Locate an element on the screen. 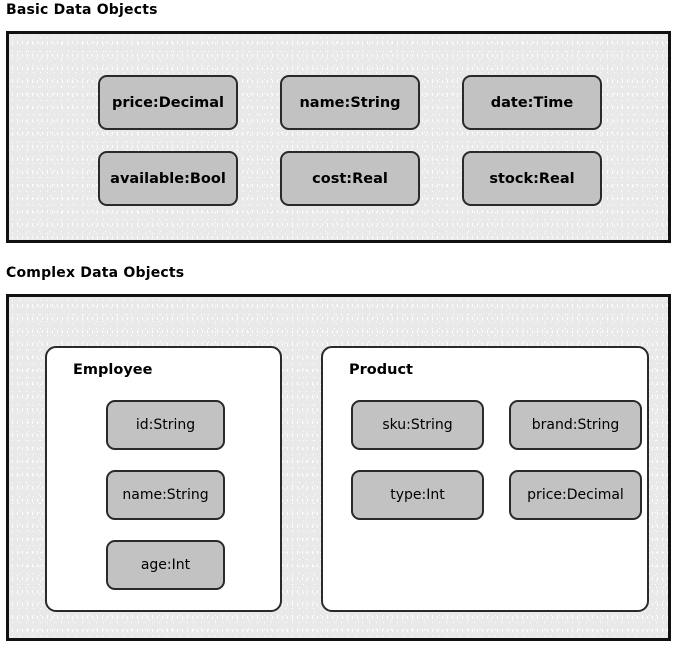  product-field-chip: price:Decimal is located at coordinates (575, 495).